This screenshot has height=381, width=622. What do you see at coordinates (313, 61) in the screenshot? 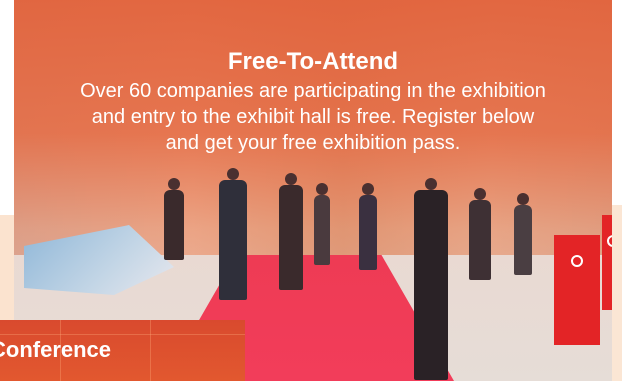
I see `section-heading: Free-To-Attend` at bounding box center [313, 61].